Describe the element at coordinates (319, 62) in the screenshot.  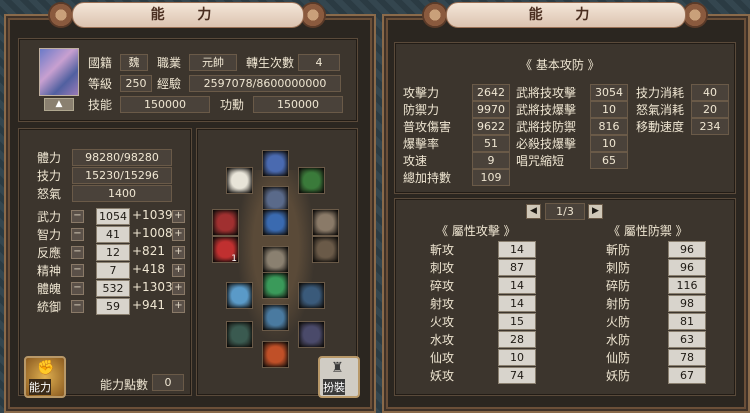
I see `rebirth-value: 4` at that location.